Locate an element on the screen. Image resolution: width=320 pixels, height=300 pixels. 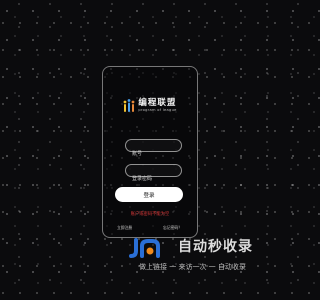
people-icon is located at coordinates (129, 105).